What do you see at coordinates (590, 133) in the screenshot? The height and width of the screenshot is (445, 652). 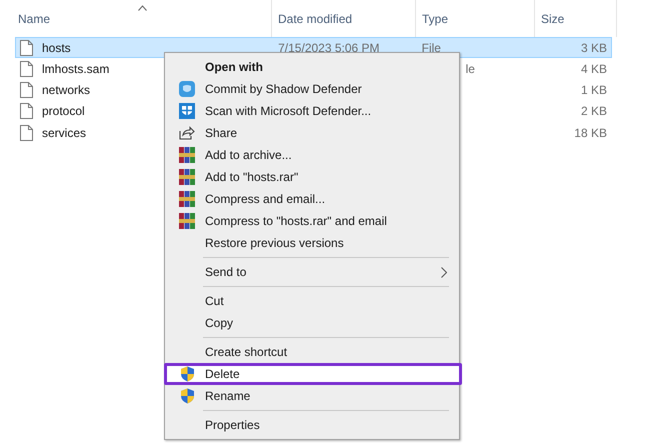 I see `size-text: 18 KB` at bounding box center [590, 133].